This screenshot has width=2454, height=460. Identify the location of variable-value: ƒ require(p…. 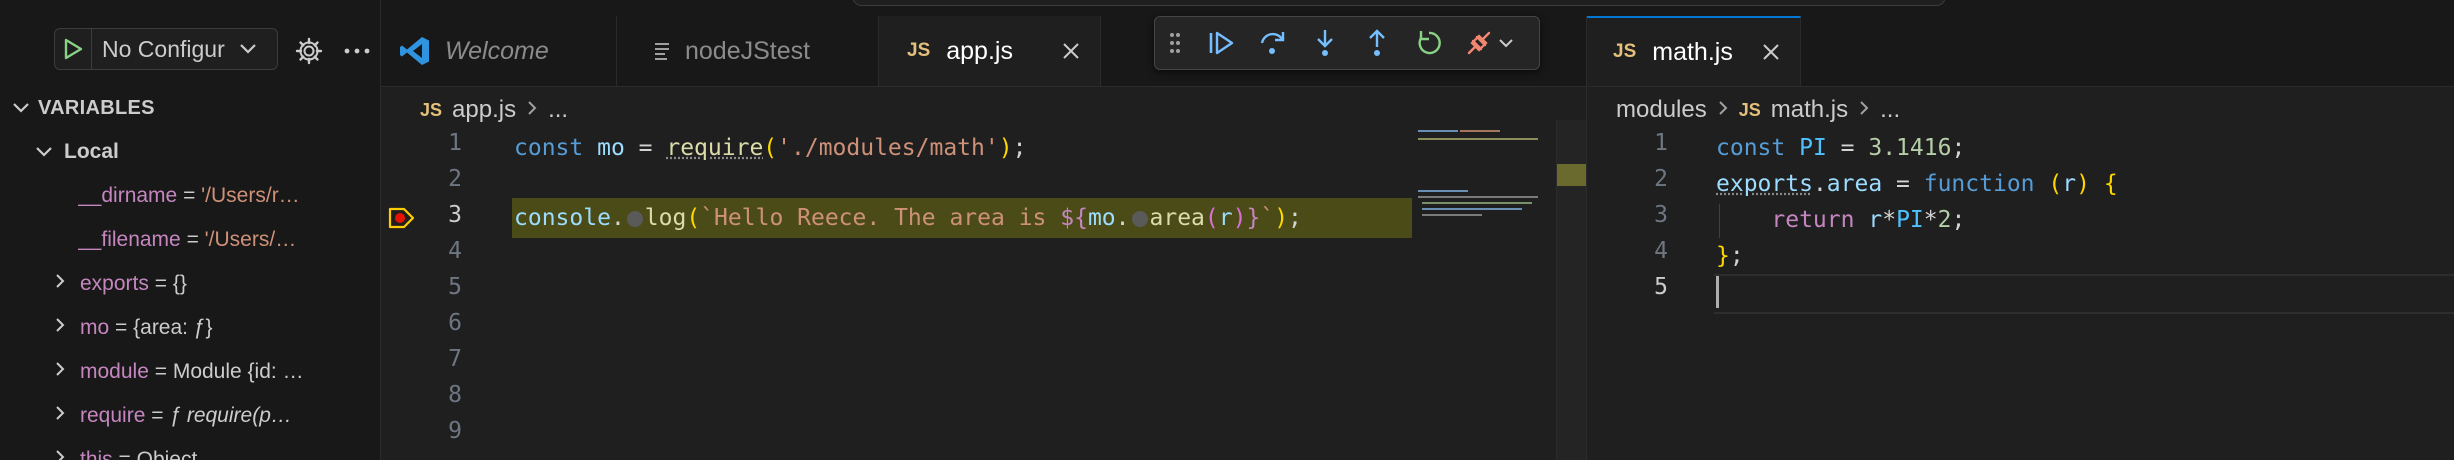
(230, 415).